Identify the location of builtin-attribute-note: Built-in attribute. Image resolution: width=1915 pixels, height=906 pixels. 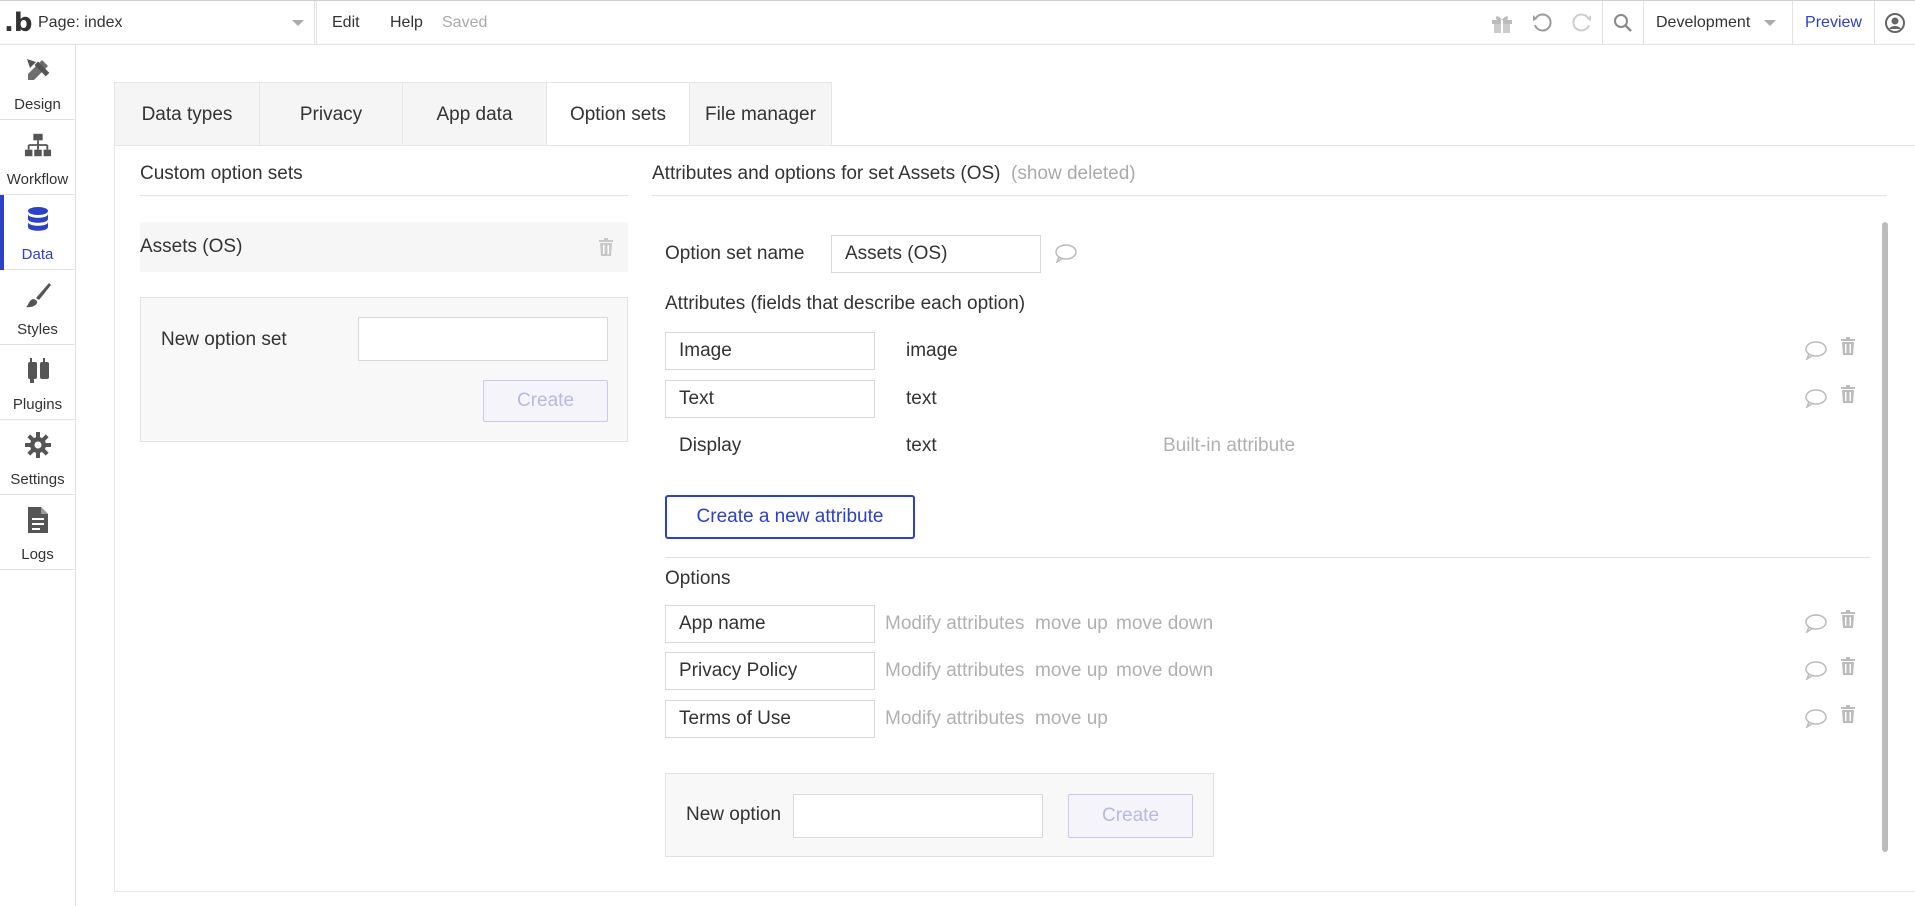
(1229, 445).